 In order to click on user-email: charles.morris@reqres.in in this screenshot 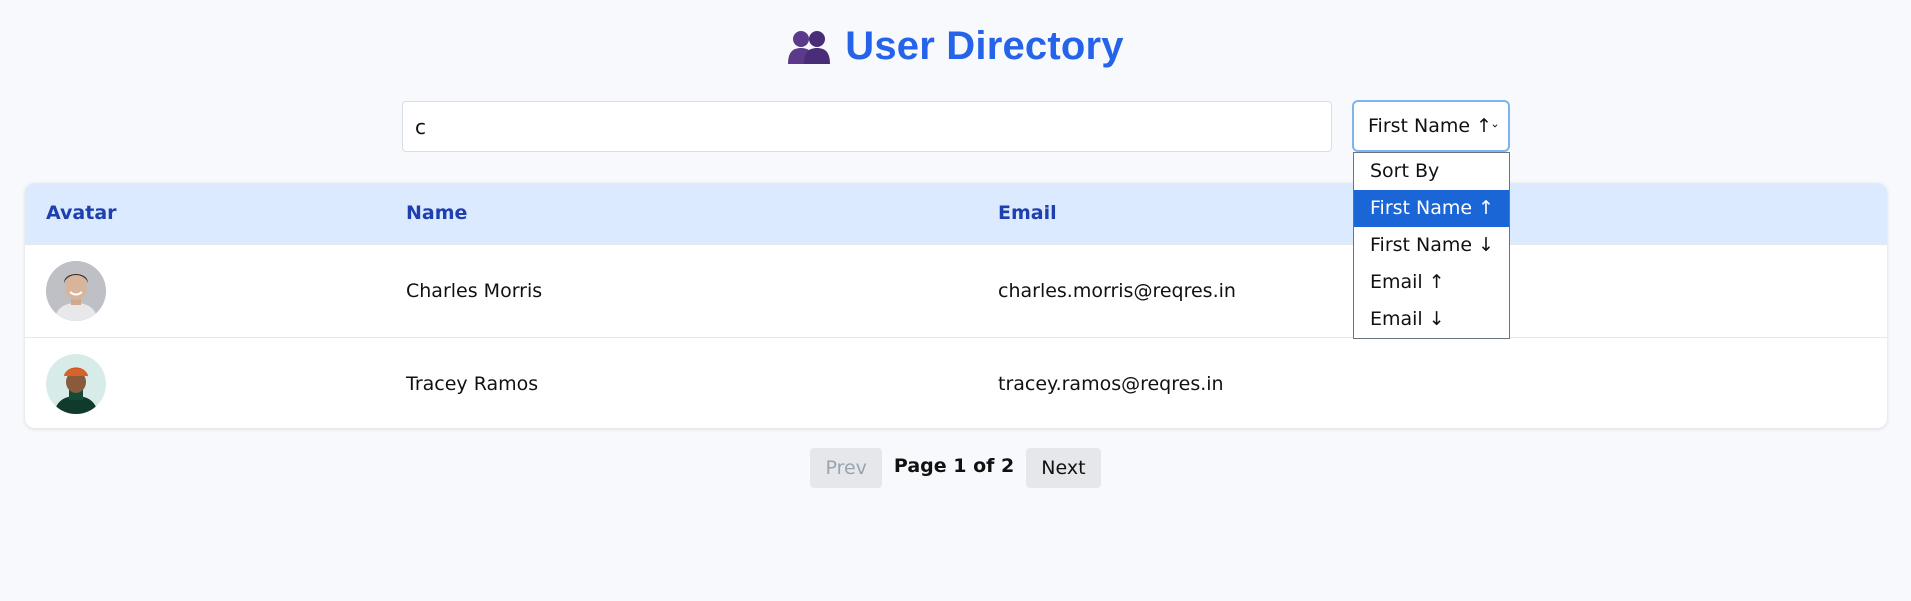, I will do `click(1117, 291)`.